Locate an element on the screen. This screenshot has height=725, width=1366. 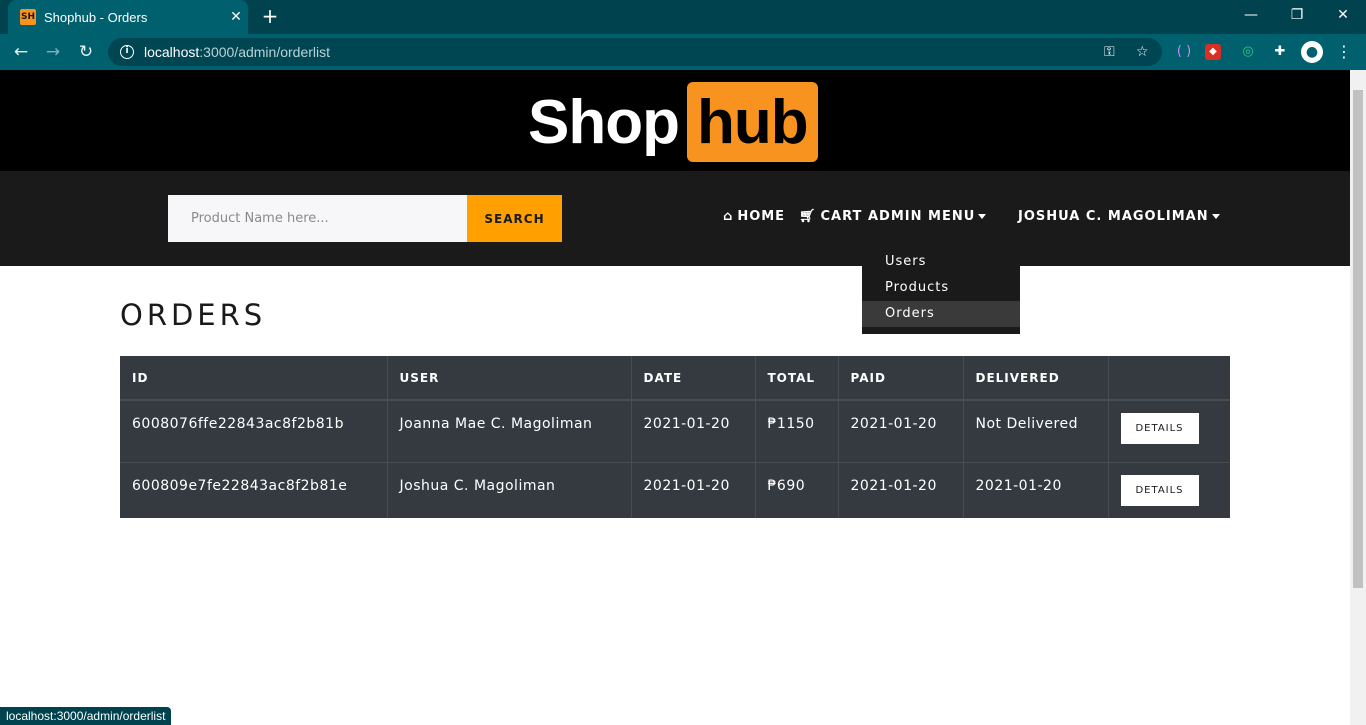
order-delivered-cell: Not Delivered is located at coordinates (1036, 430).